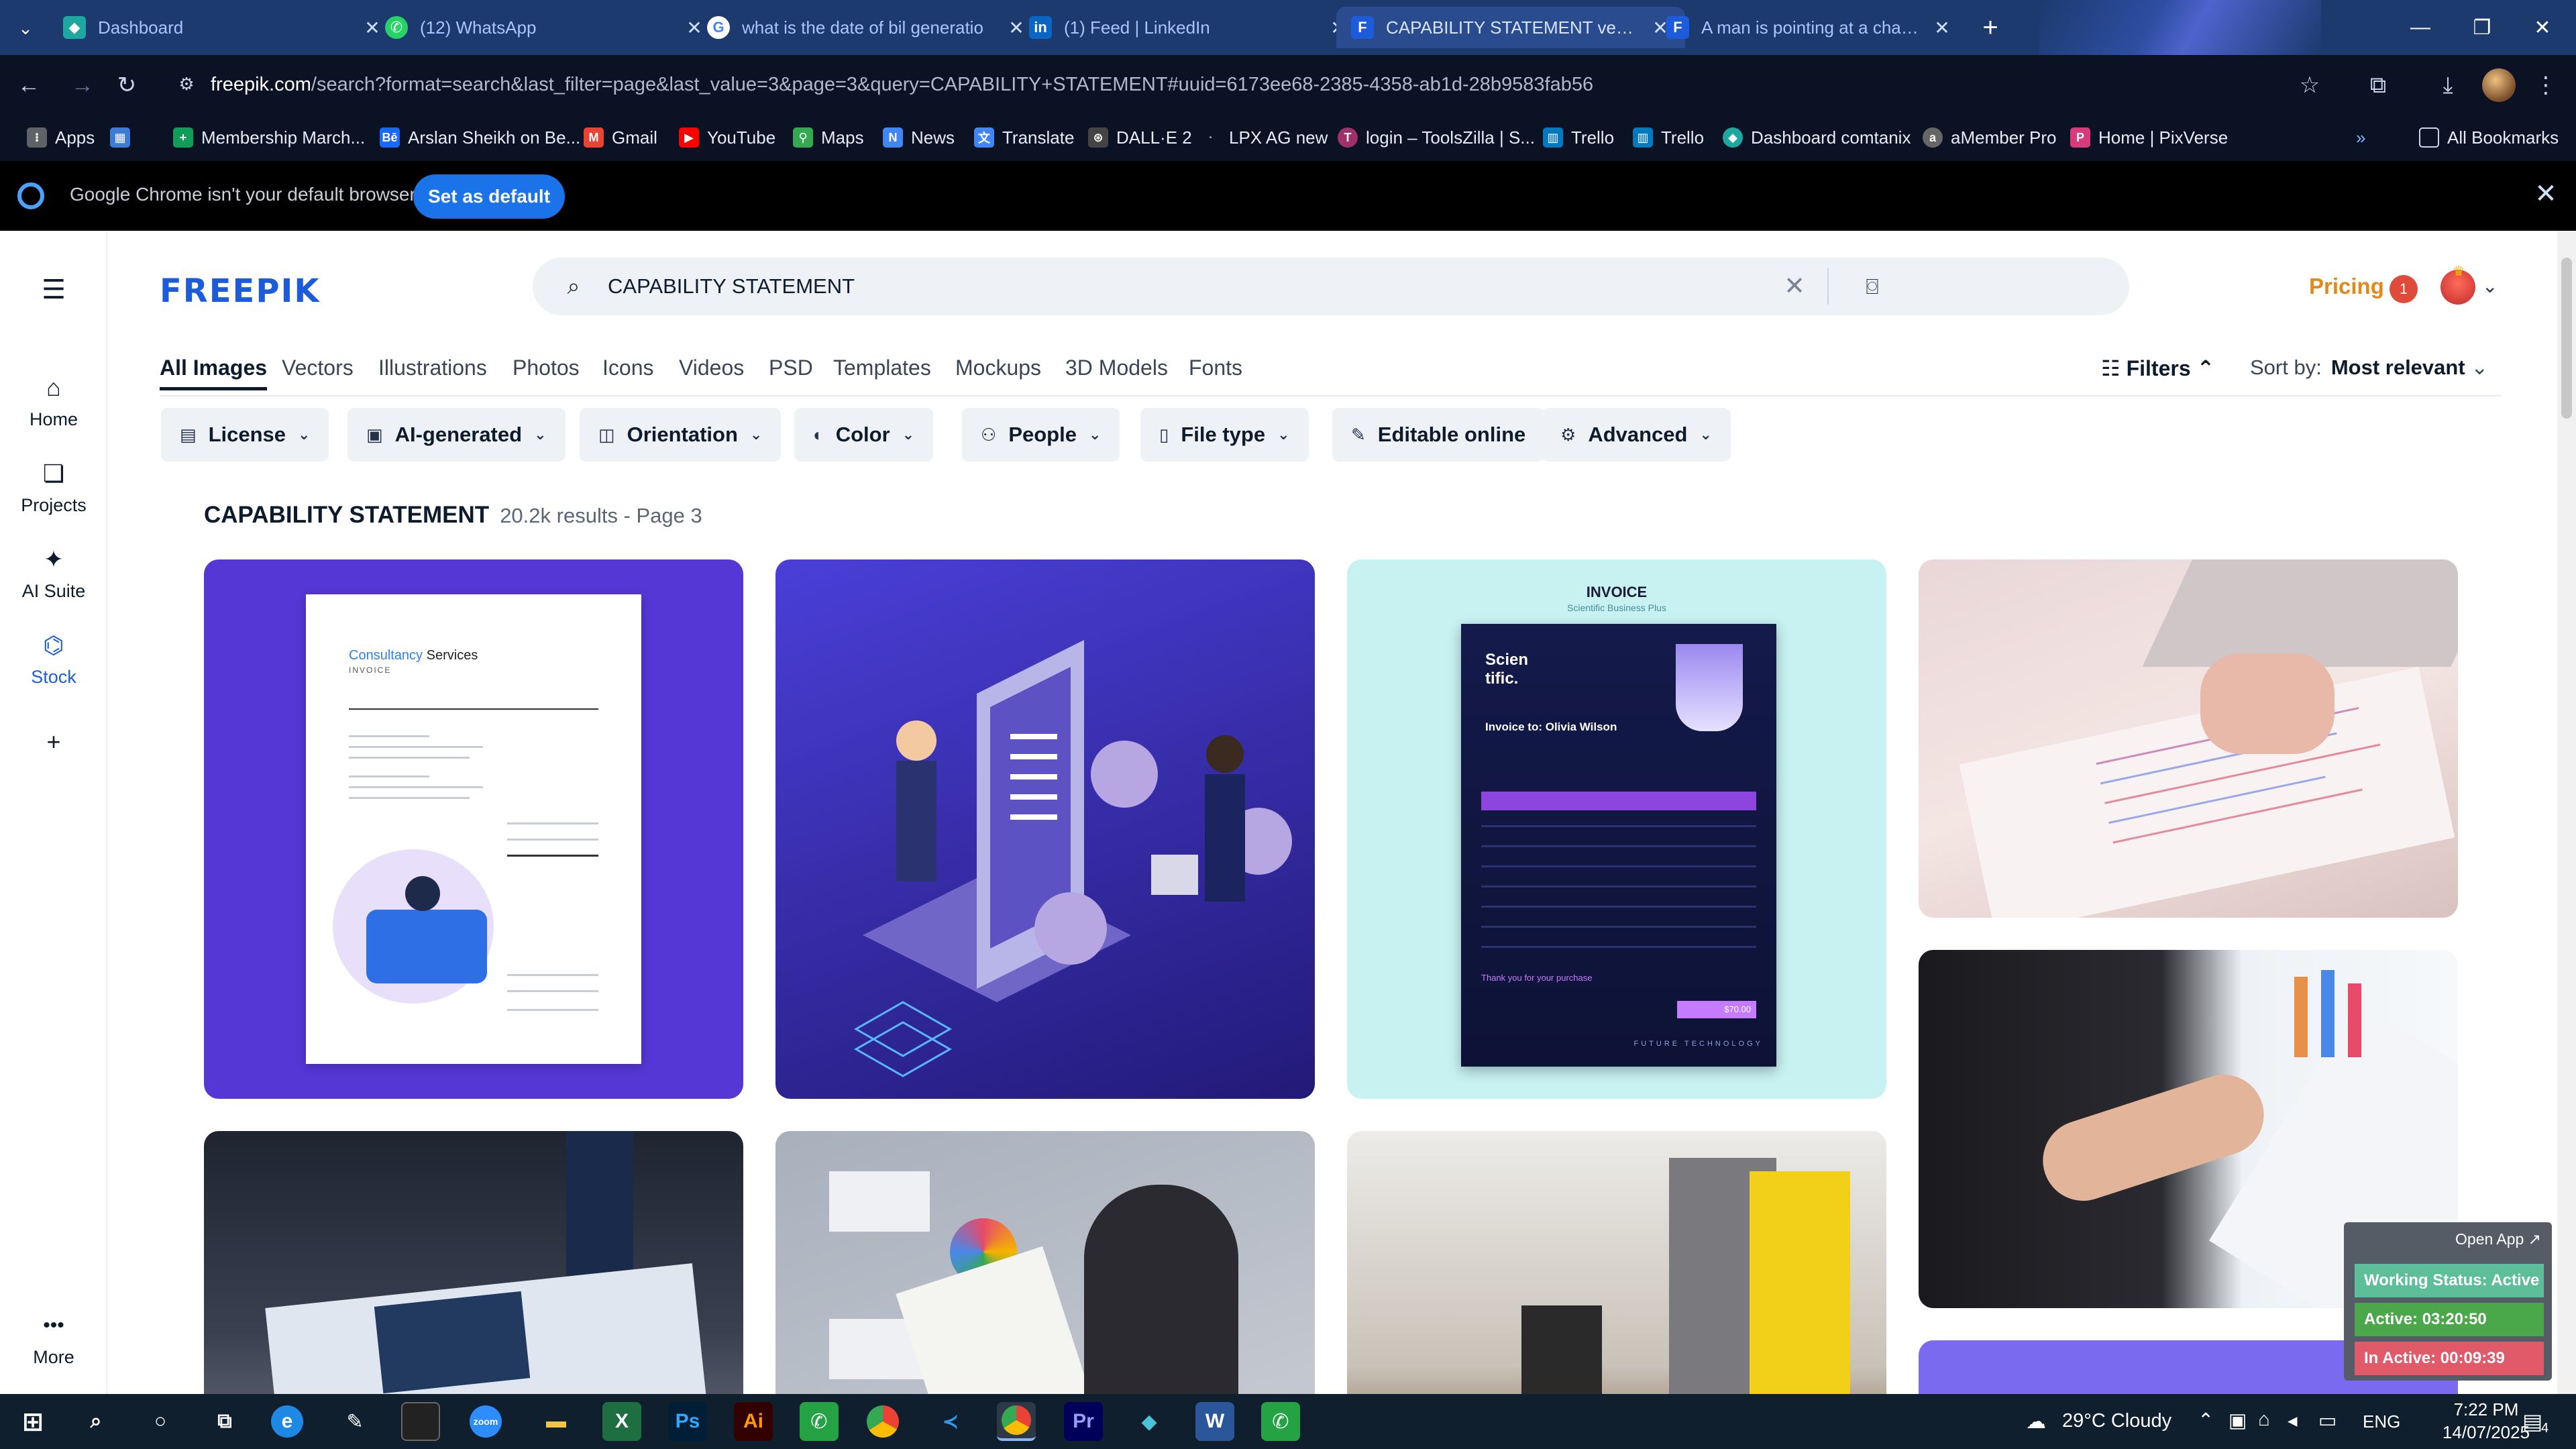 The height and width of the screenshot is (1449, 2576). What do you see at coordinates (2116, 1421) in the screenshot?
I see `weather-text: 29°C Cloudy` at bounding box center [2116, 1421].